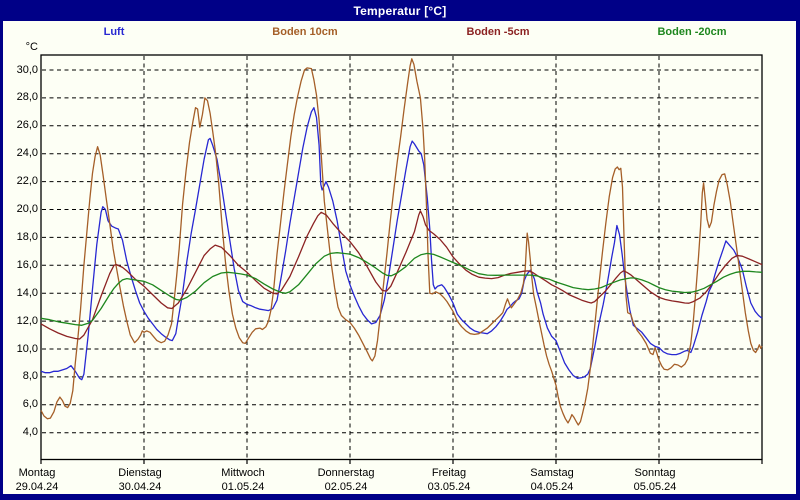 This screenshot has width=800, height=500. I want to click on y-tick-label: 20,0, so click(27, 209).